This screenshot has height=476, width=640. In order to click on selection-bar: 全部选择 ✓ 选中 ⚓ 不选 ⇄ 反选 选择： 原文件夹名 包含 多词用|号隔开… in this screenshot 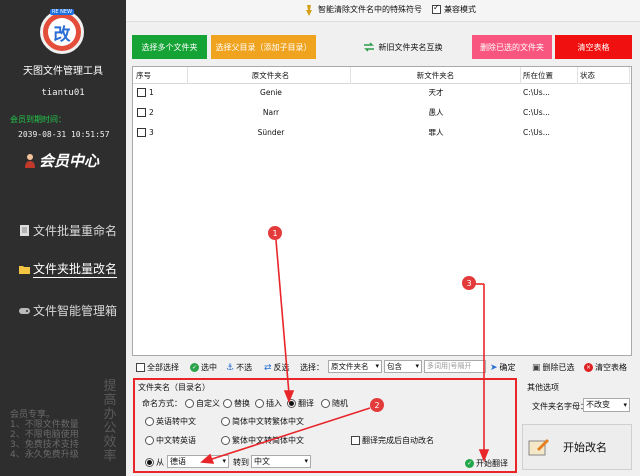, I will do `click(382, 368)`.